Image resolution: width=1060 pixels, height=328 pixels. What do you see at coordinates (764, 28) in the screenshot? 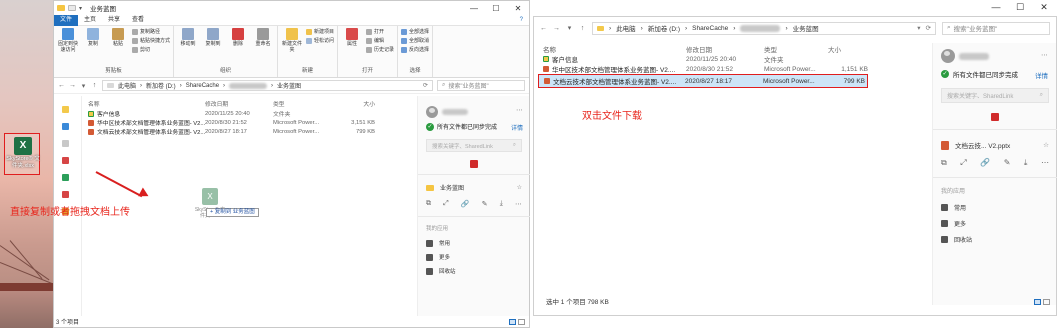
I see `address-bar: › 此电脑 › 新加卷 (D:) › ShareCache › › 业务蓝图 ▾ ⟳` at bounding box center [764, 28].